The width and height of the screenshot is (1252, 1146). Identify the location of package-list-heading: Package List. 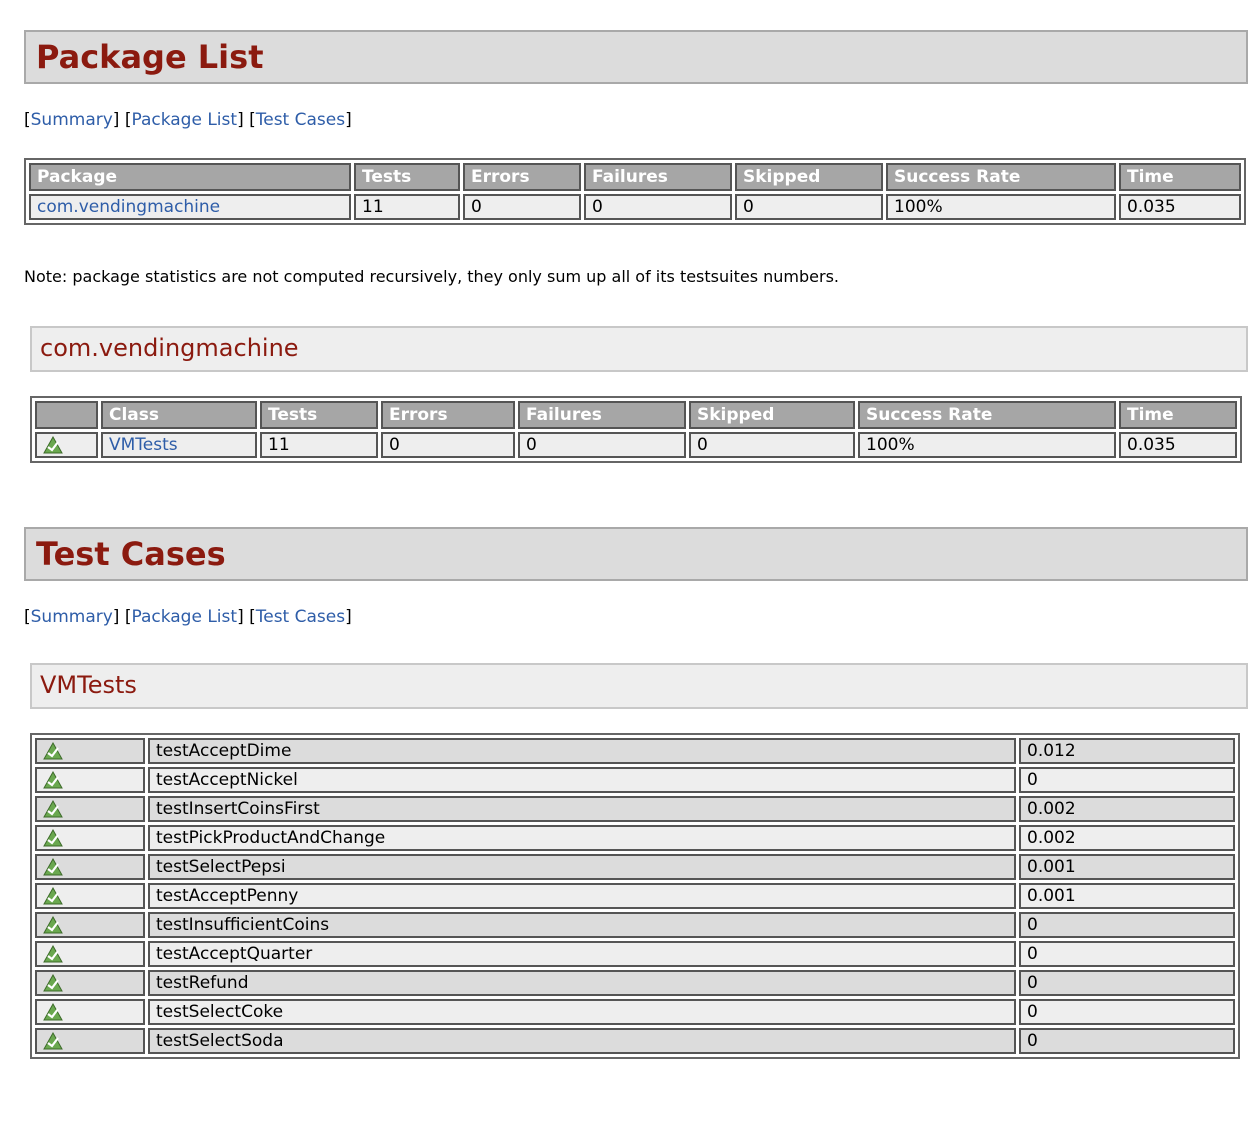
(636, 57).